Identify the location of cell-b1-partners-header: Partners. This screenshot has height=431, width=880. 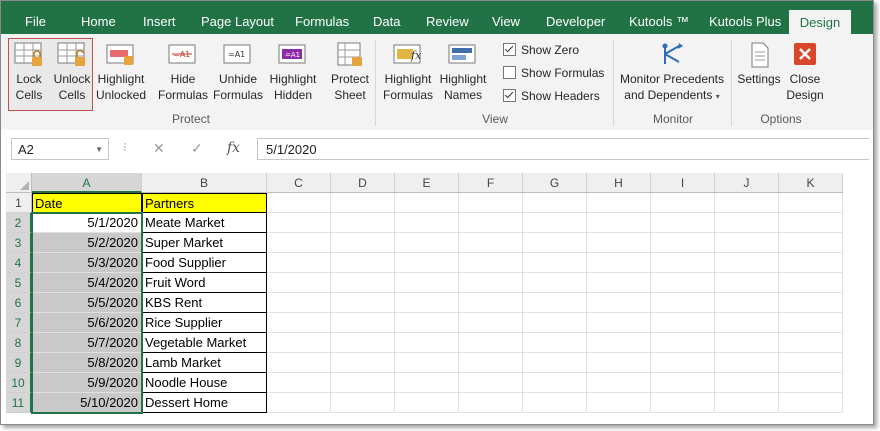
(204, 203).